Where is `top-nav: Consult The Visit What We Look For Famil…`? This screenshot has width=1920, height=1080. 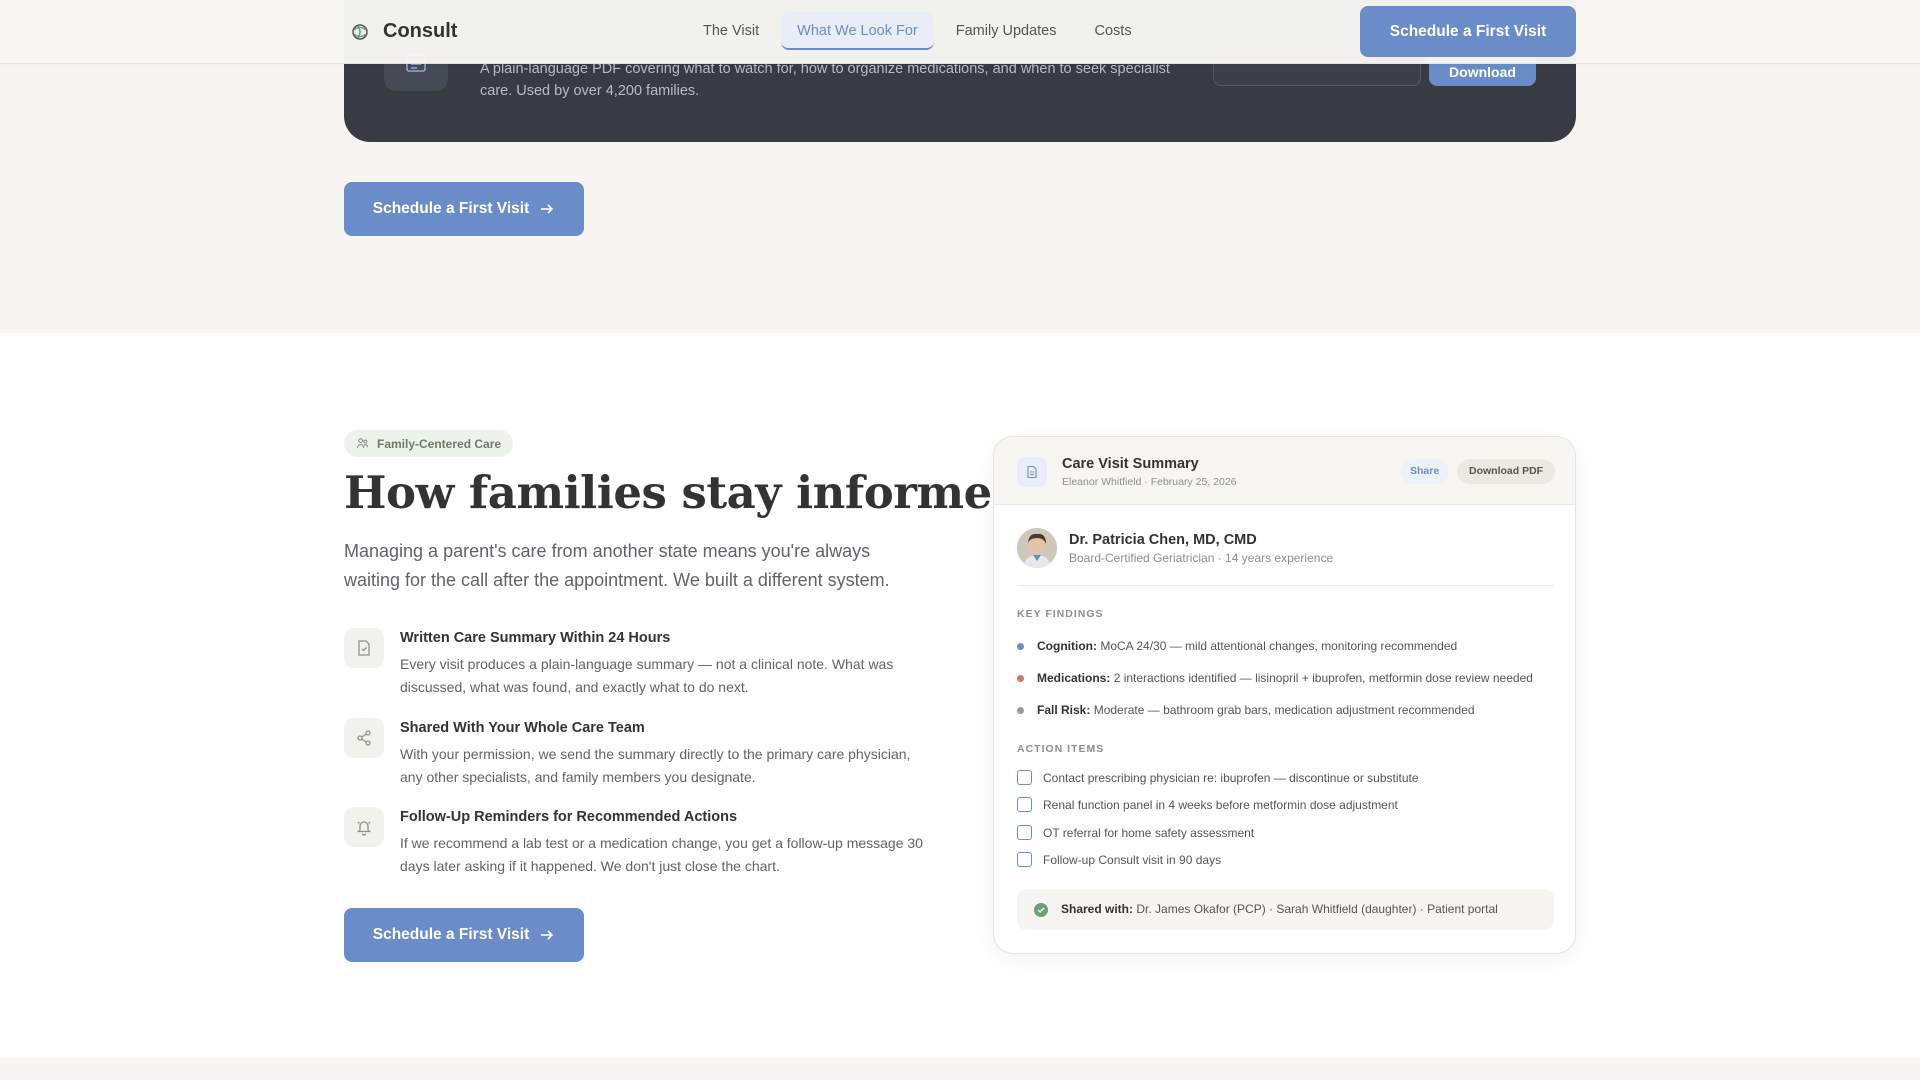
top-nav: Consult The Visit What We Look For Famil… is located at coordinates (960, 32).